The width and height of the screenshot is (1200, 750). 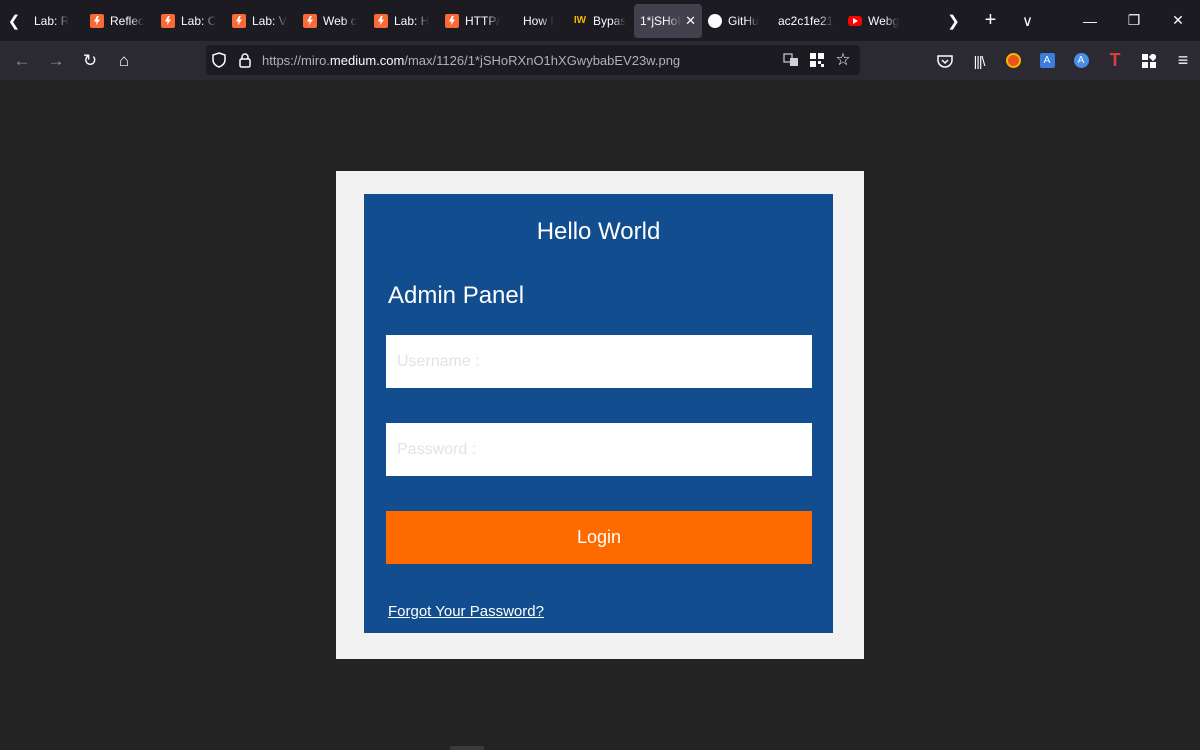 I want to click on chevron-left-icon: ❮, so click(x=14, y=21).